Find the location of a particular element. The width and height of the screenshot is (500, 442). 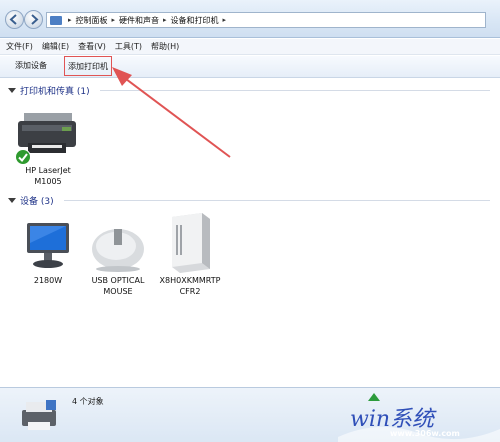

collapse-icon is located at coordinates (12, 200).